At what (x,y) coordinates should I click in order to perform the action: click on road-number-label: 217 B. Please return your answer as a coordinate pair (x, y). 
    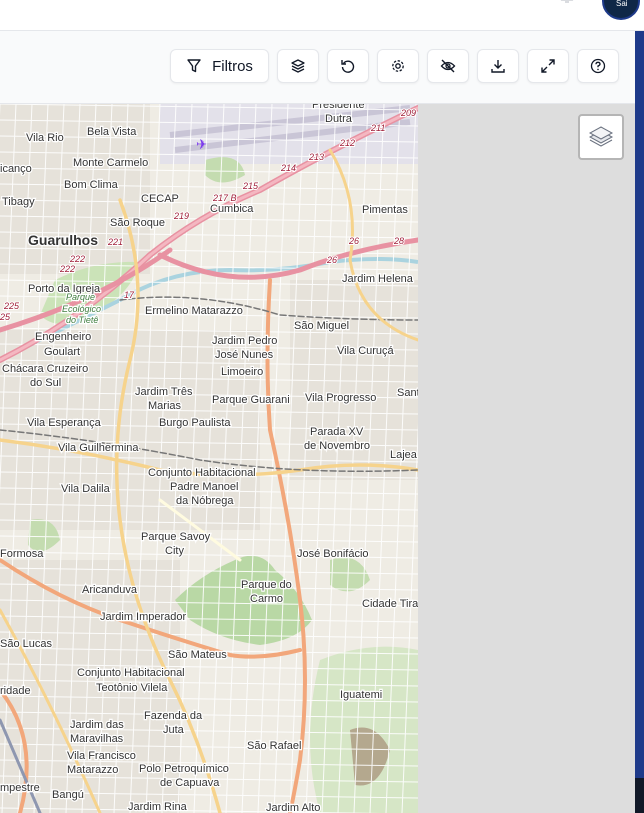
    Looking at the image, I should click on (224, 198).